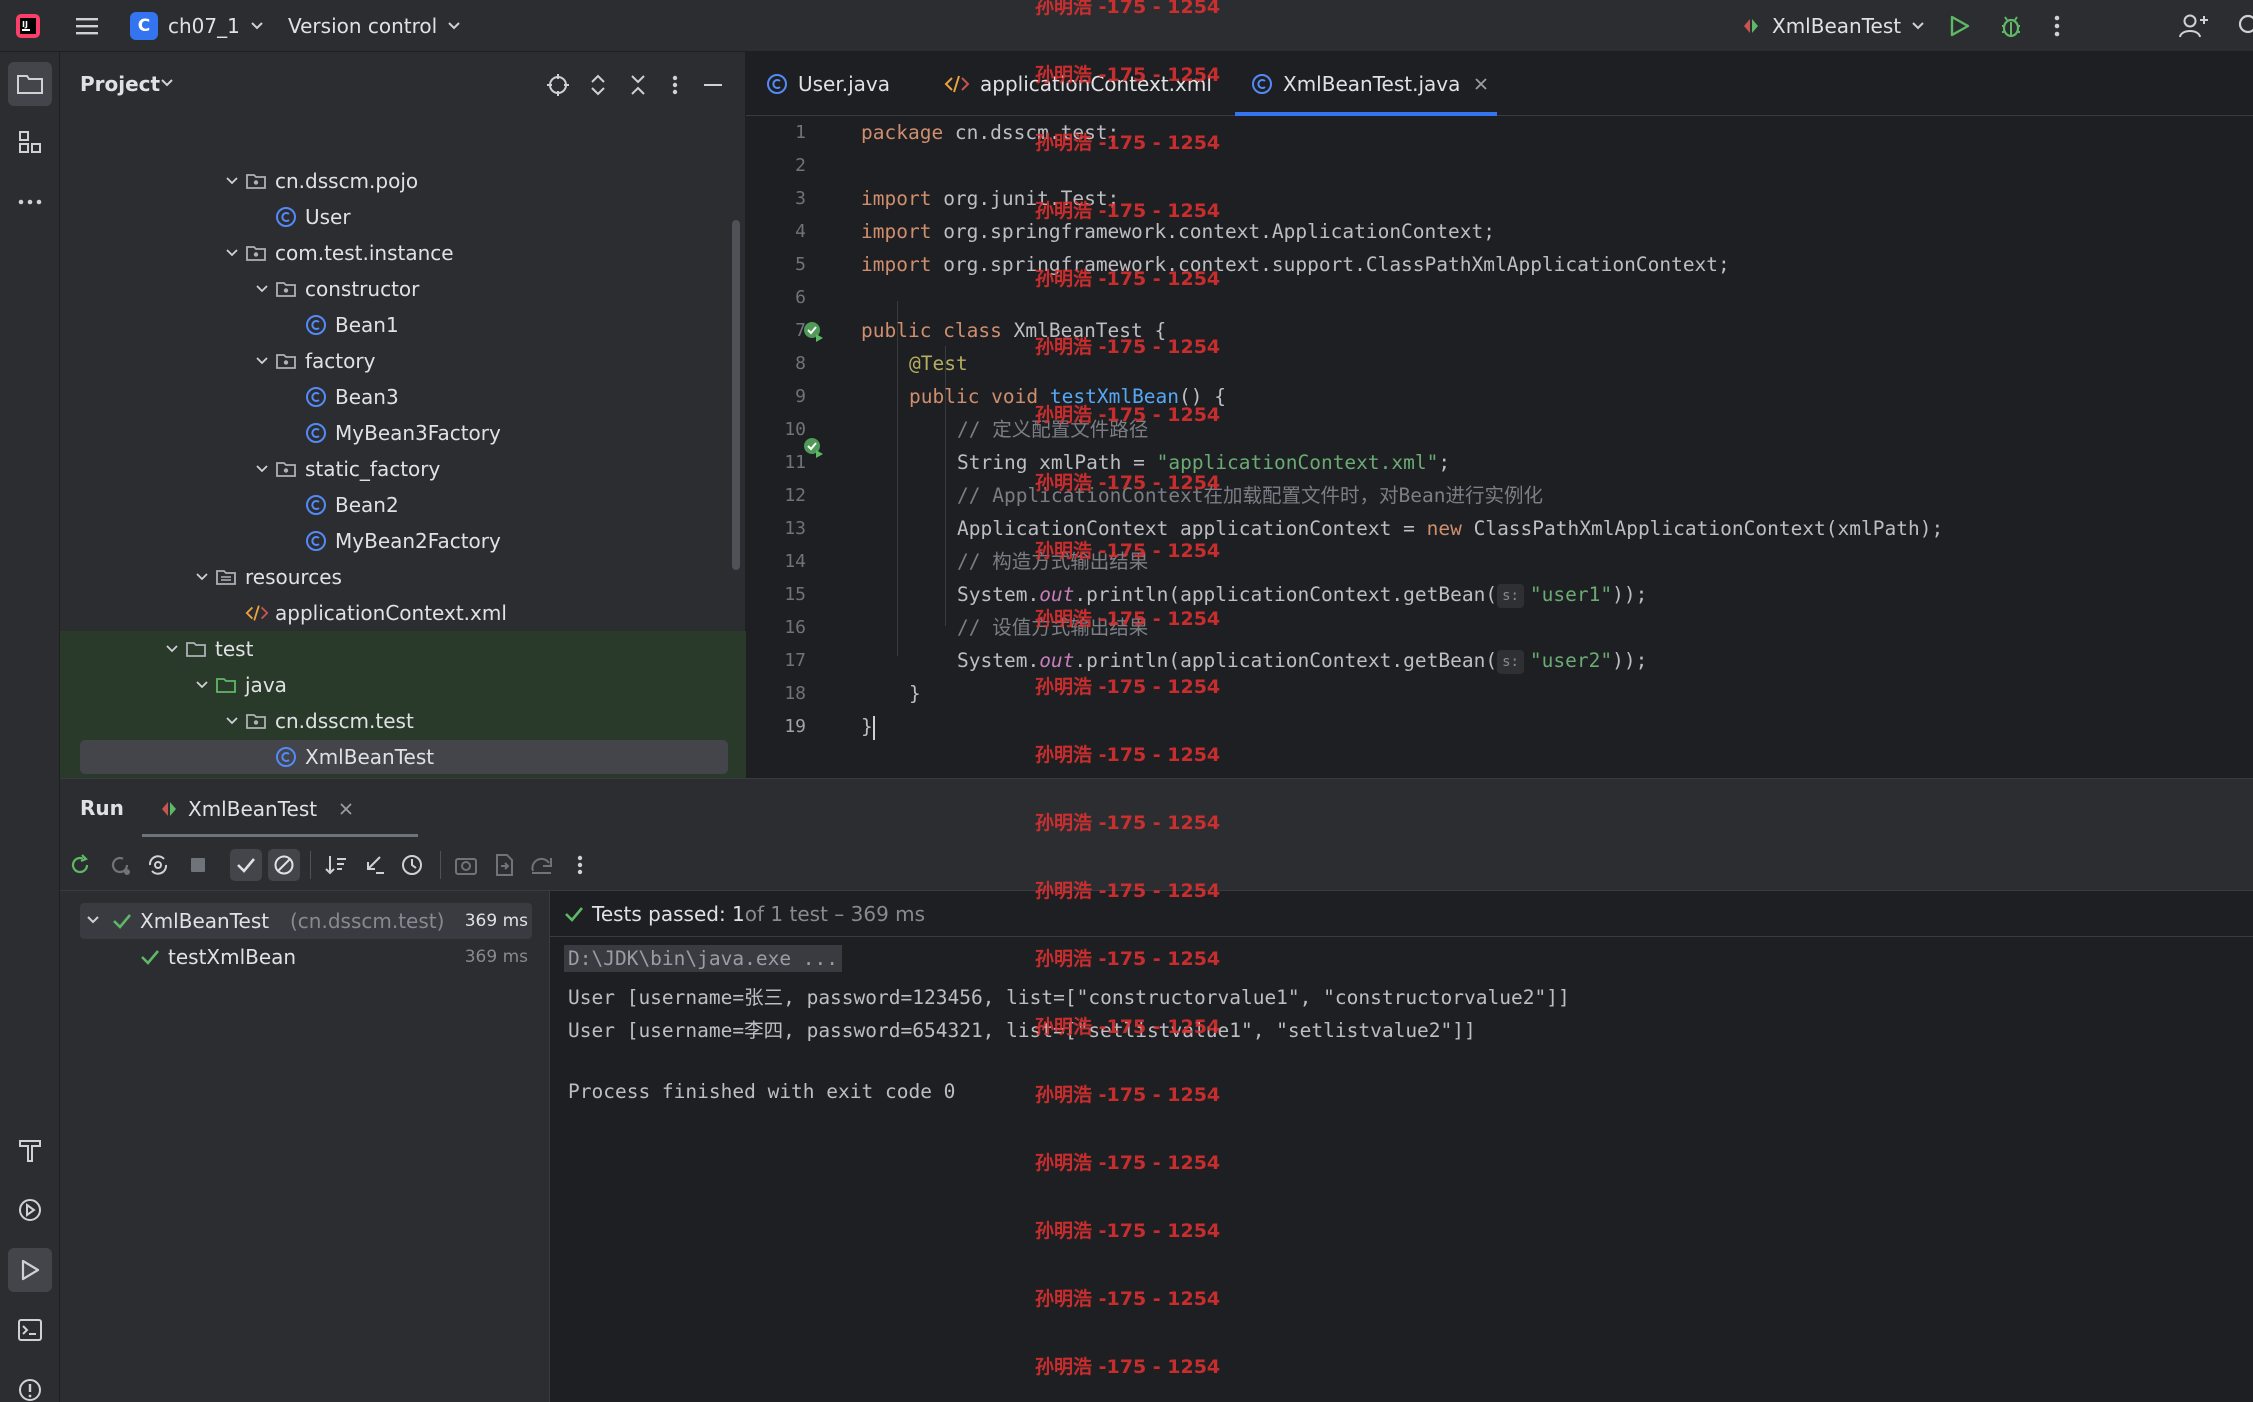  What do you see at coordinates (246, 865) in the screenshot?
I see `show-passed-toggle` at bounding box center [246, 865].